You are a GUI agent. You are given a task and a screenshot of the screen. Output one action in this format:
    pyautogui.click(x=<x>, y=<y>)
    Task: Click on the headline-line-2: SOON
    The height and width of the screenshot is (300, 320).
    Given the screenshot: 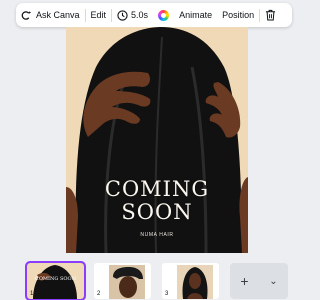 What is the action you would take?
    pyautogui.click(x=157, y=212)
    